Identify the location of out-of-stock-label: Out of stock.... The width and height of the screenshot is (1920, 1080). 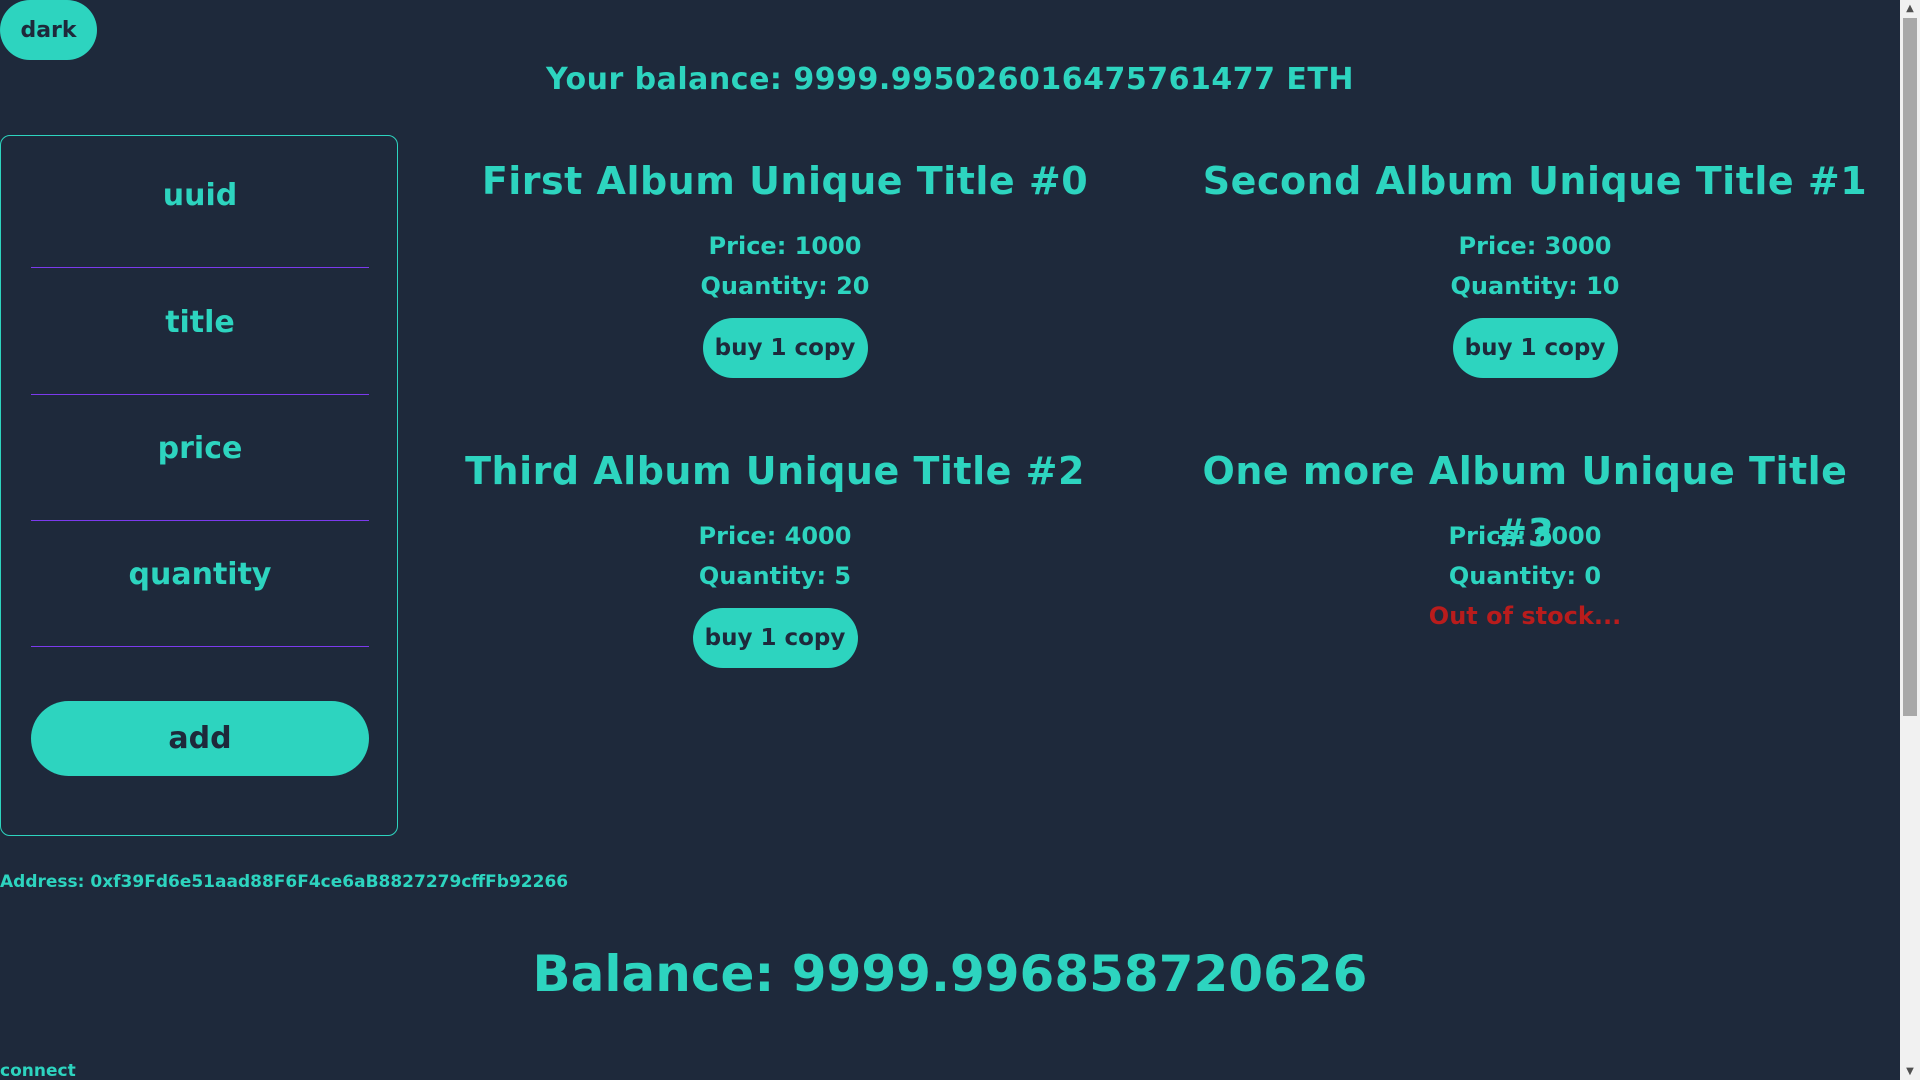
(1525, 616).